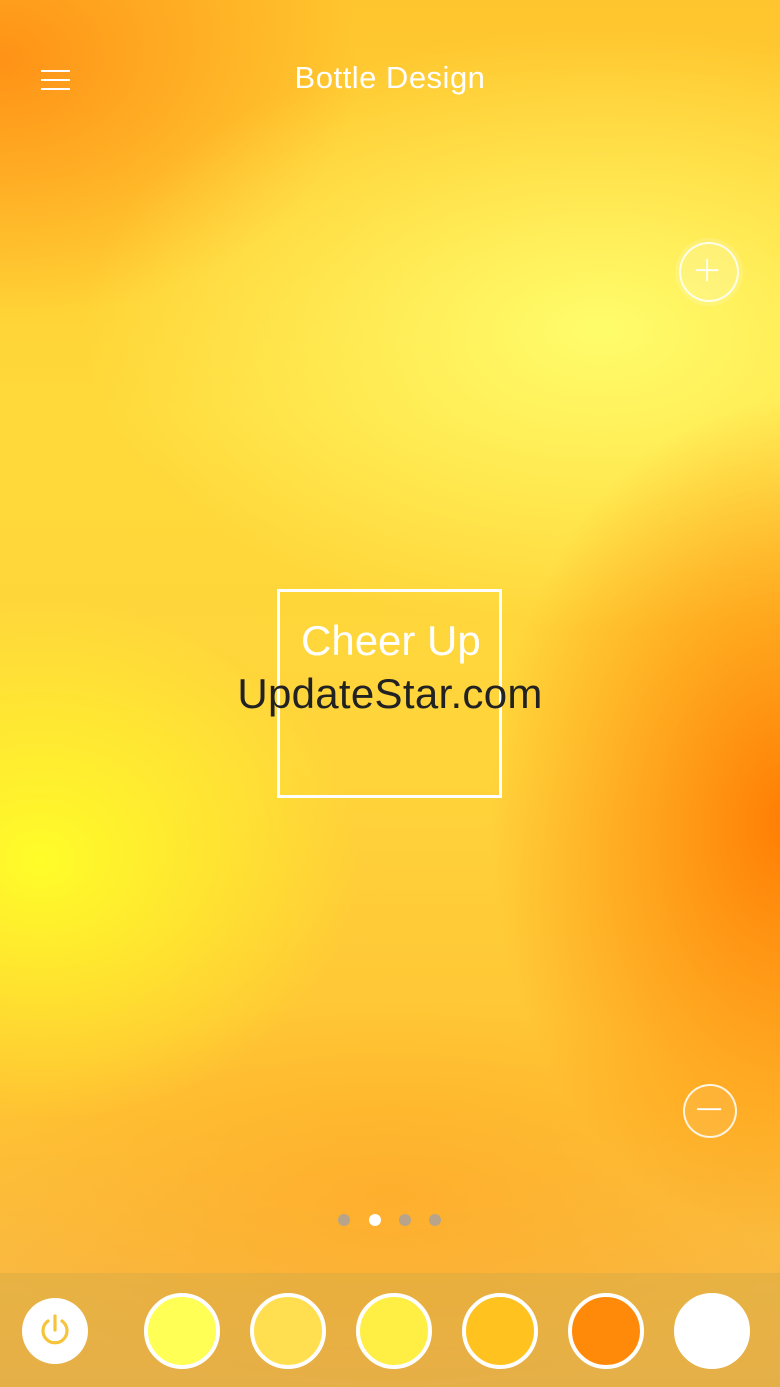 The image size is (780, 1387). What do you see at coordinates (391, 641) in the screenshot?
I see `bottle-label-text: Cheer Up` at bounding box center [391, 641].